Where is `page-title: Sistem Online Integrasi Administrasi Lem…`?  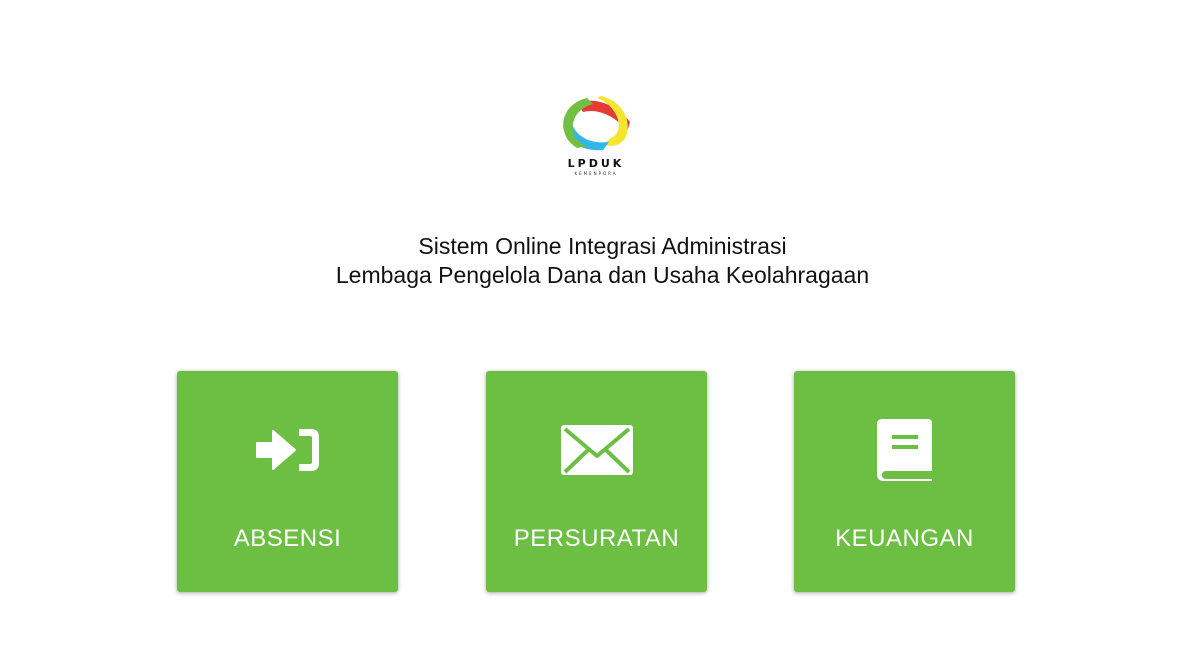 page-title: Sistem Online Integrasi Administrasi Lem… is located at coordinates (596, 261).